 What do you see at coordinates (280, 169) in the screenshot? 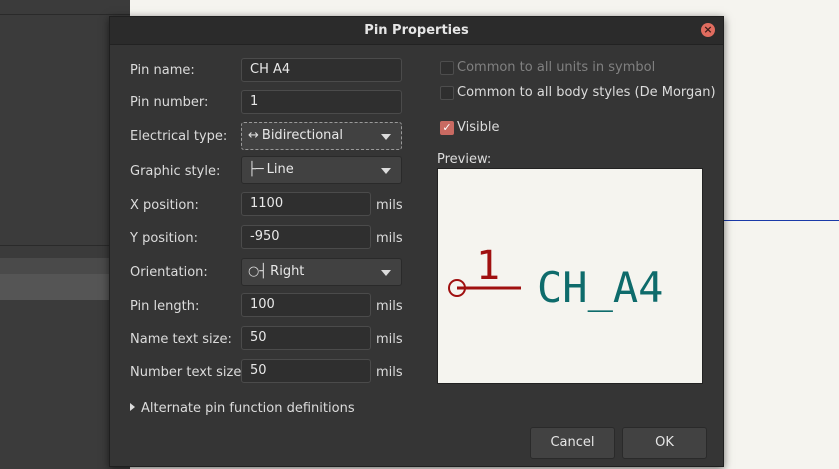
I see `graphic-style-value: Line` at bounding box center [280, 169].